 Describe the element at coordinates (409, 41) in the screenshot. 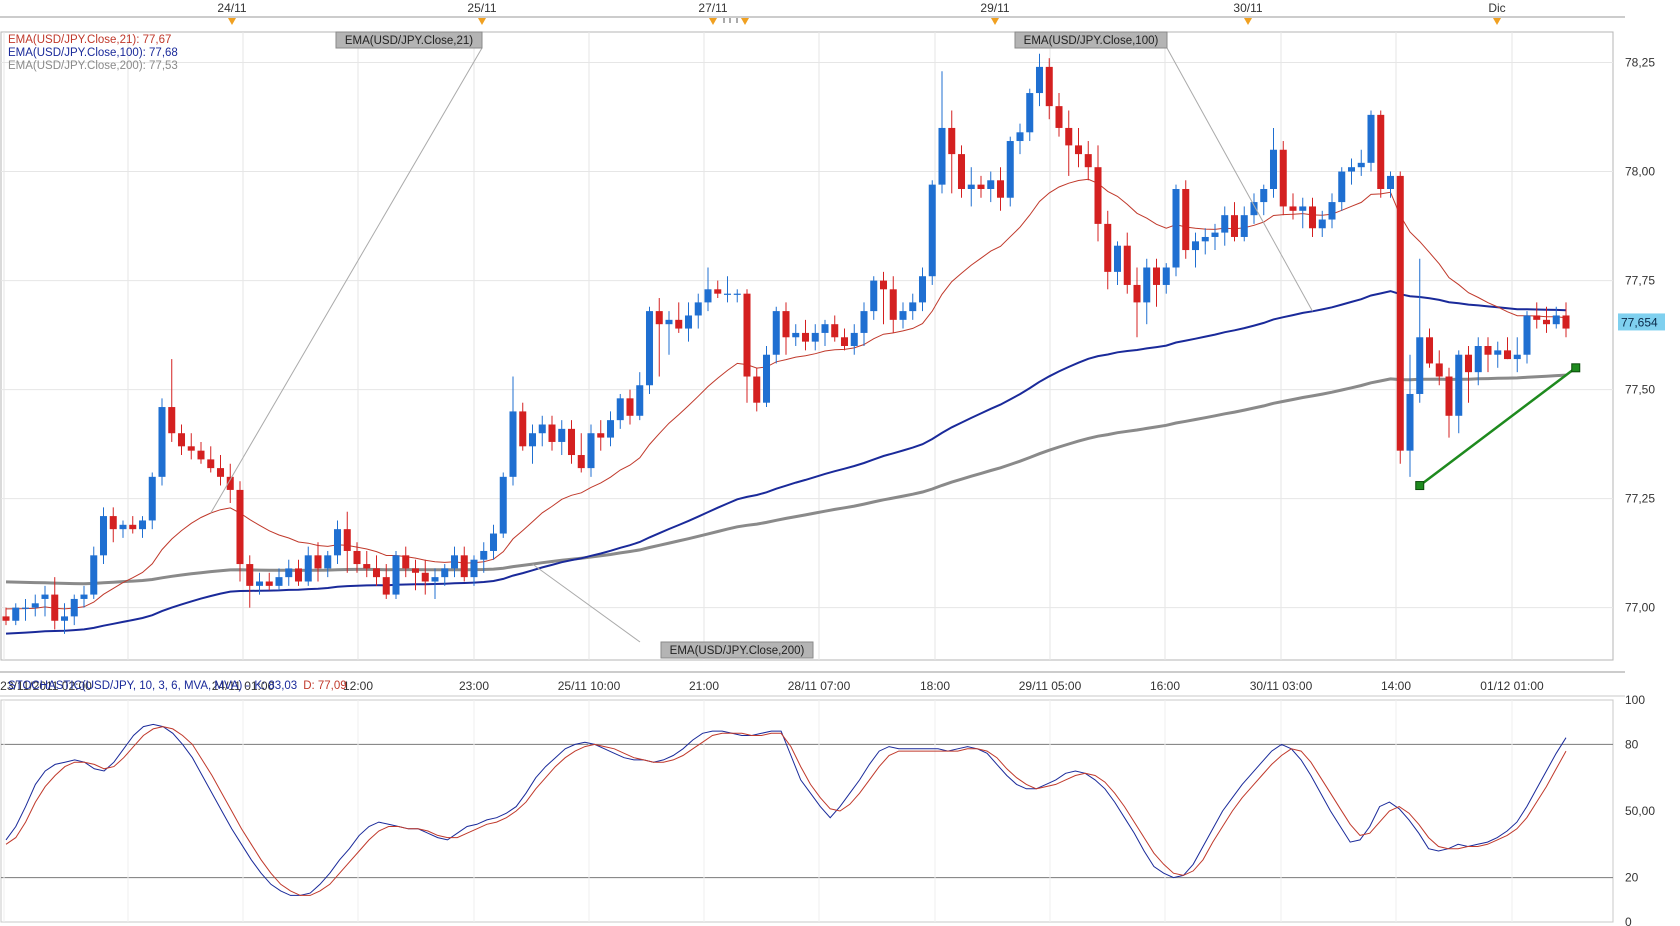

I see `ema-21-callout-label: EMA(USD/JPY.Close,21)` at that location.